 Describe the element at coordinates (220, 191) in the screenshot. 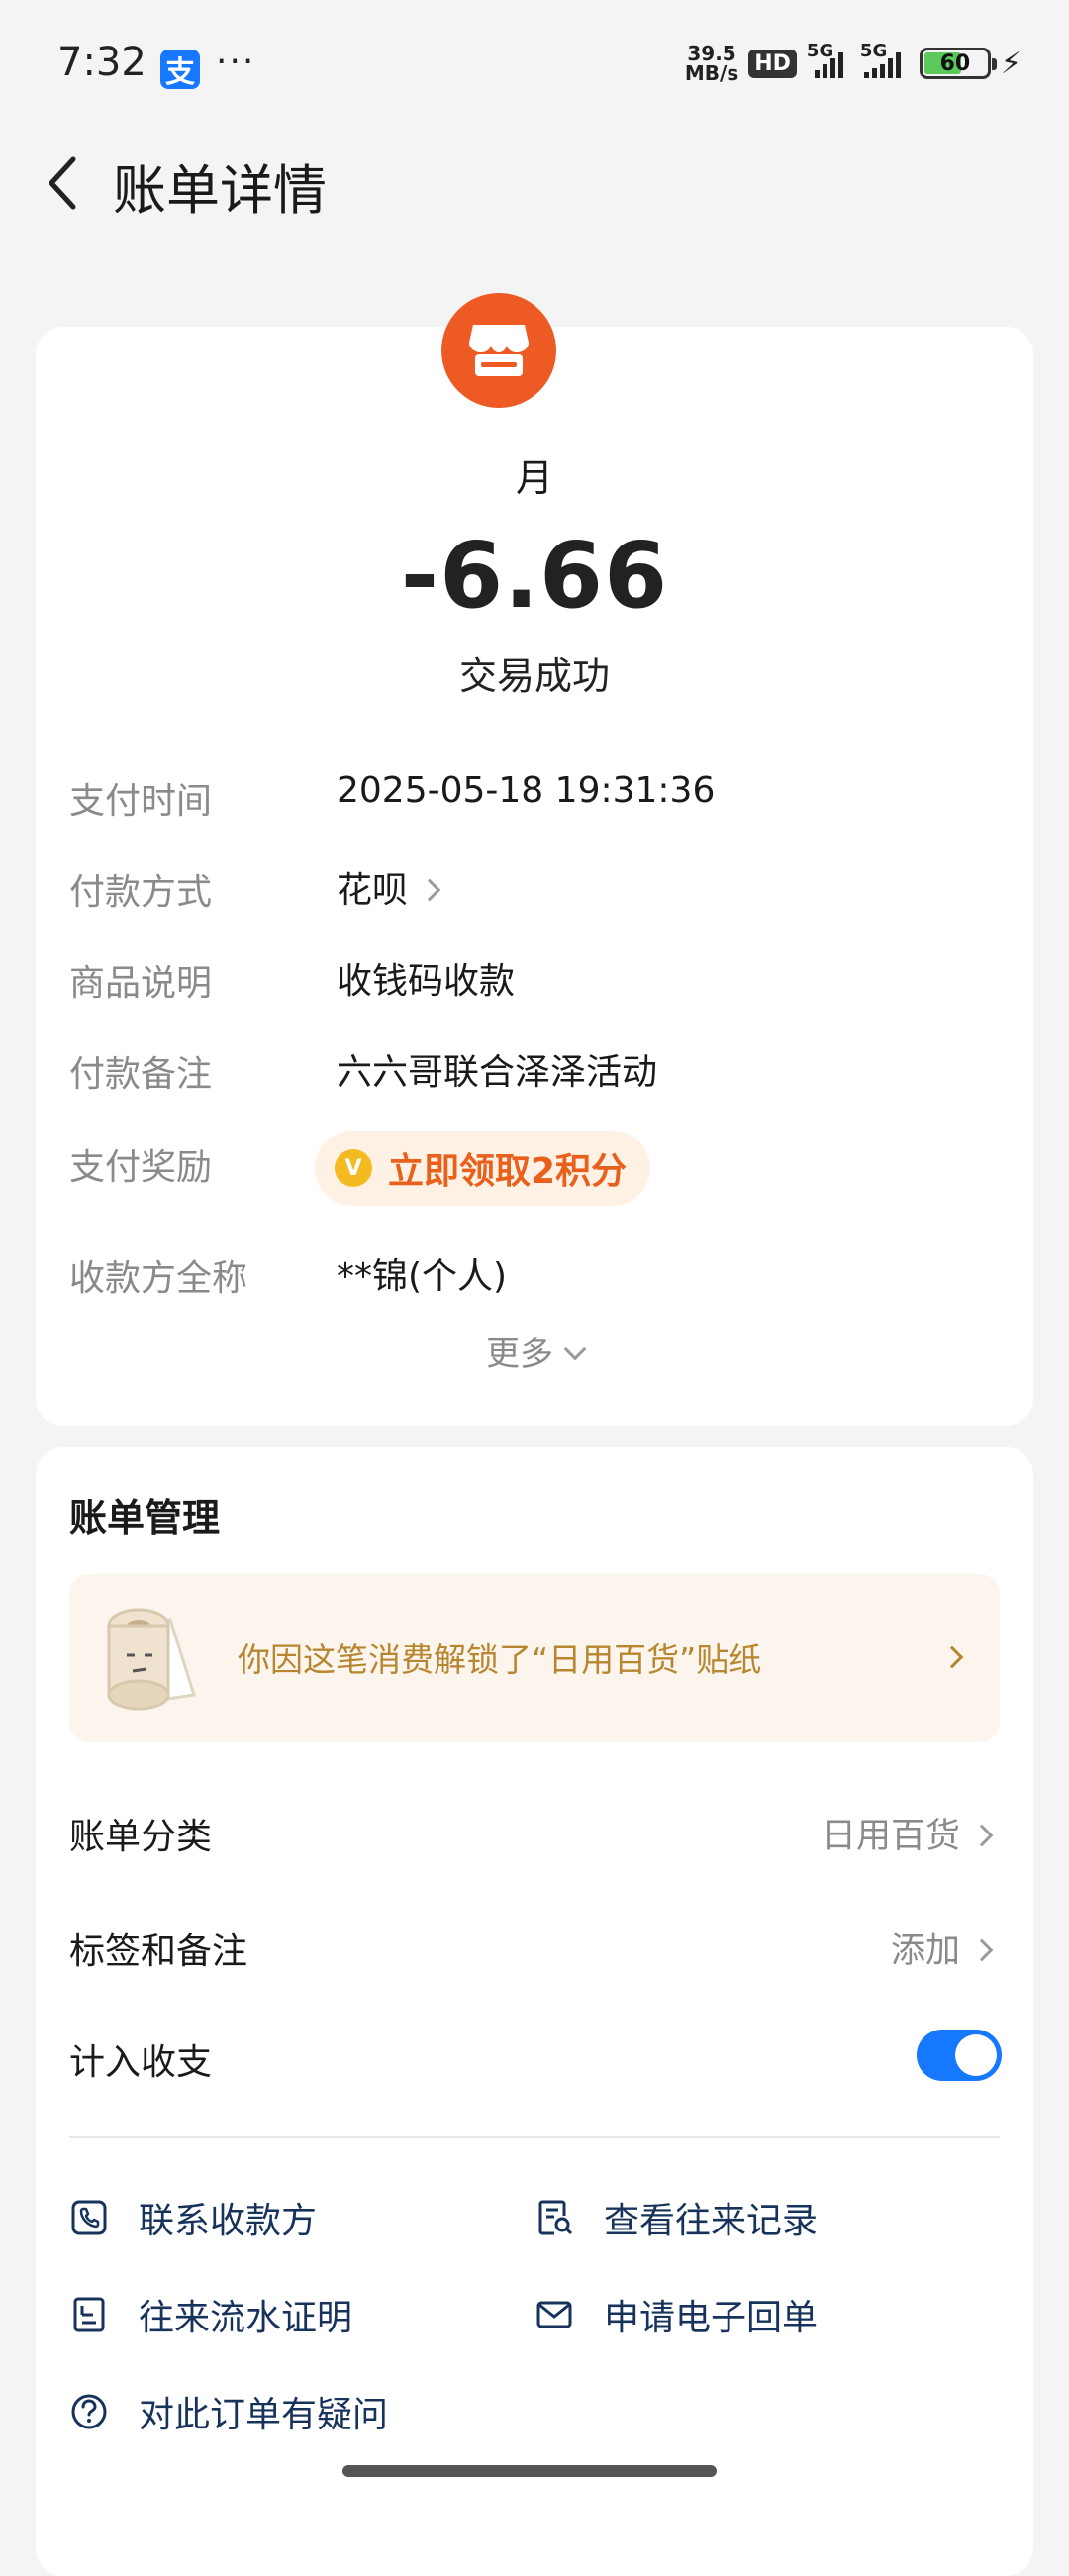

I see `page-title: 账单详情` at that location.